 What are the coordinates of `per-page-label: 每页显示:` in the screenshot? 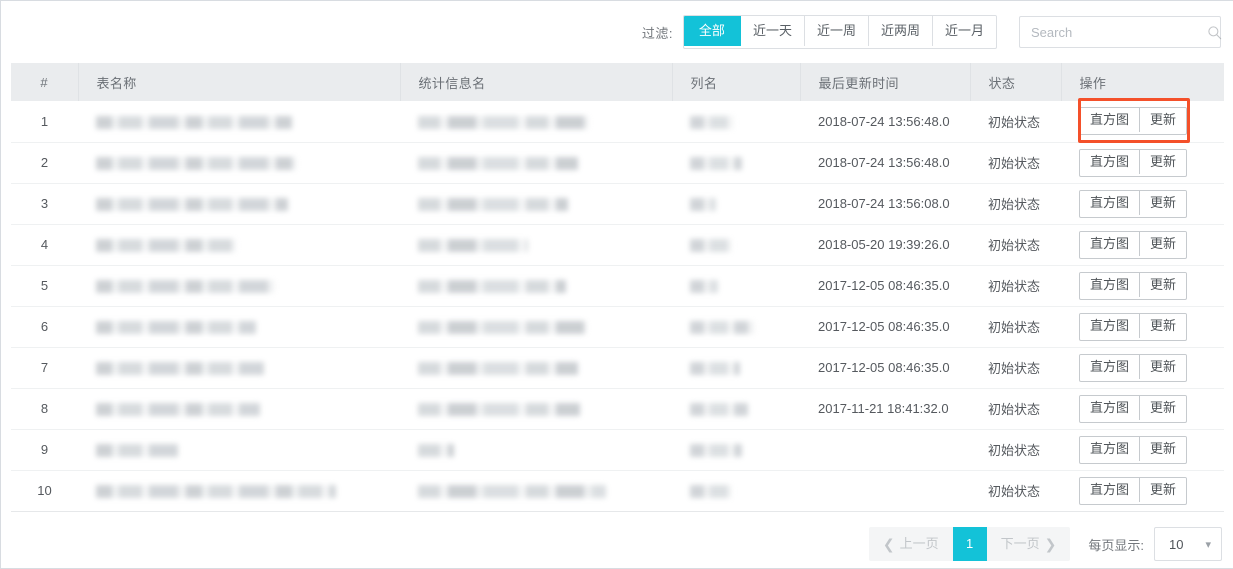 It's located at (1116, 545).